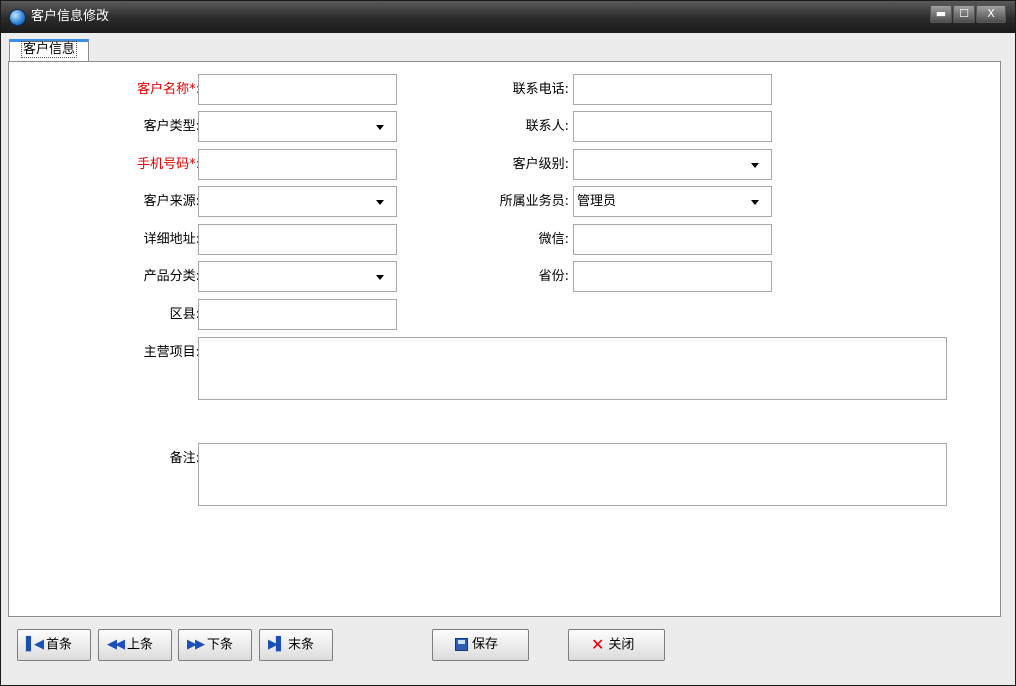 This screenshot has width=1016, height=686. I want to click on window-title: 客户信息修改, so click(70, 16).